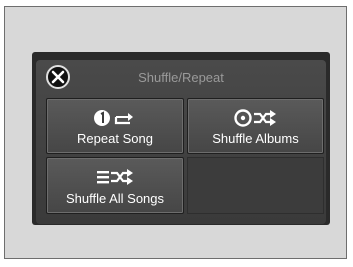 This screenshot has height=267, width=353. I want to click on shuffle-all-songs-button: Shuffle All Songs, so click(115, 185).